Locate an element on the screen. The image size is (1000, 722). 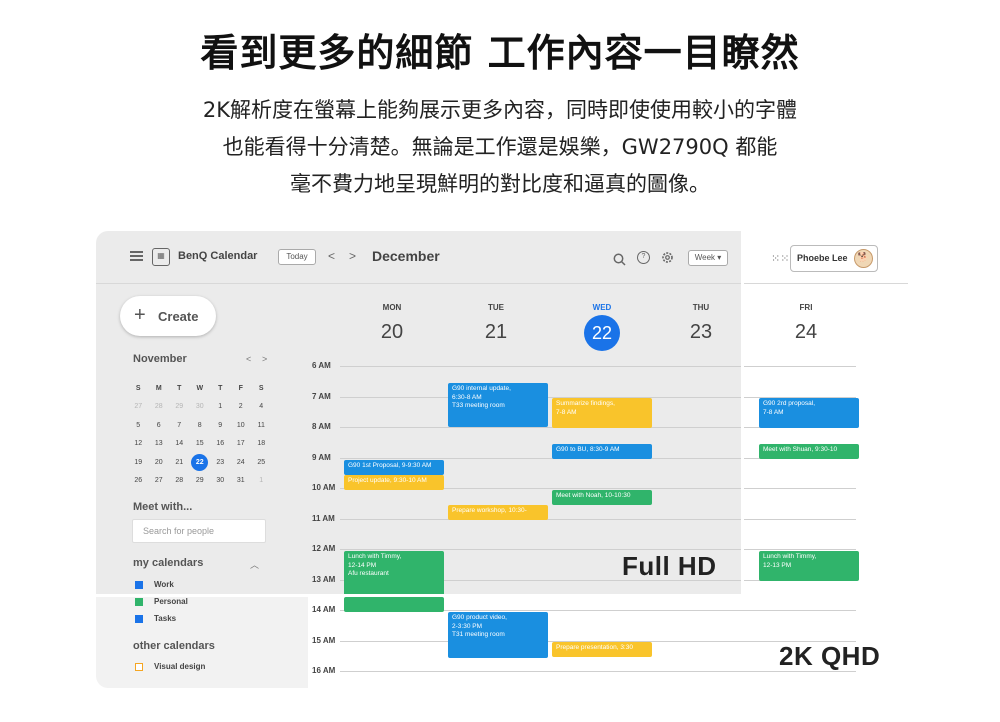
other-calendars-label: other calendars is located at coordinates (174, 646).